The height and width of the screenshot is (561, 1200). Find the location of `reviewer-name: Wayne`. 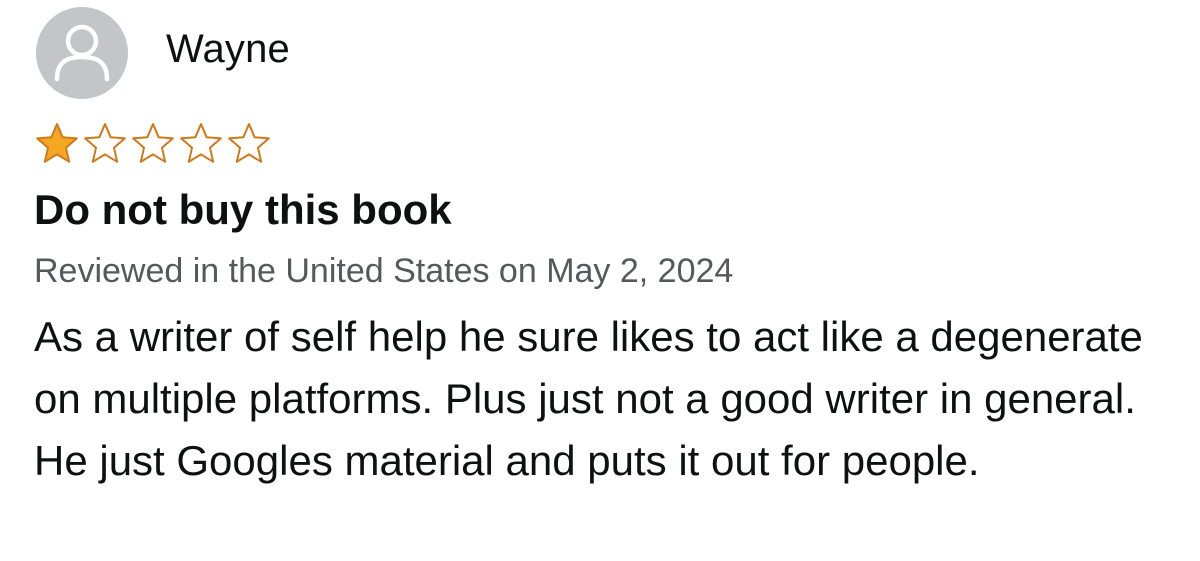

reviewer-name: Wayne is located at coordinates (228, 49).